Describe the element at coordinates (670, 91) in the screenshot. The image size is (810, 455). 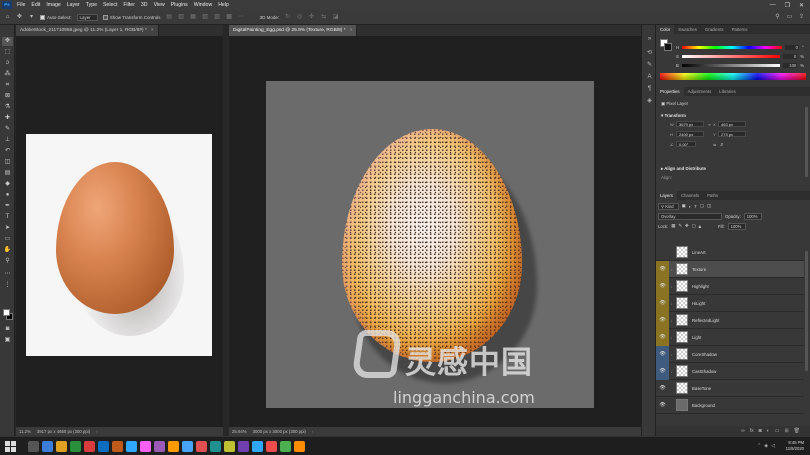
I see `tab-properties: Properties` at that location.